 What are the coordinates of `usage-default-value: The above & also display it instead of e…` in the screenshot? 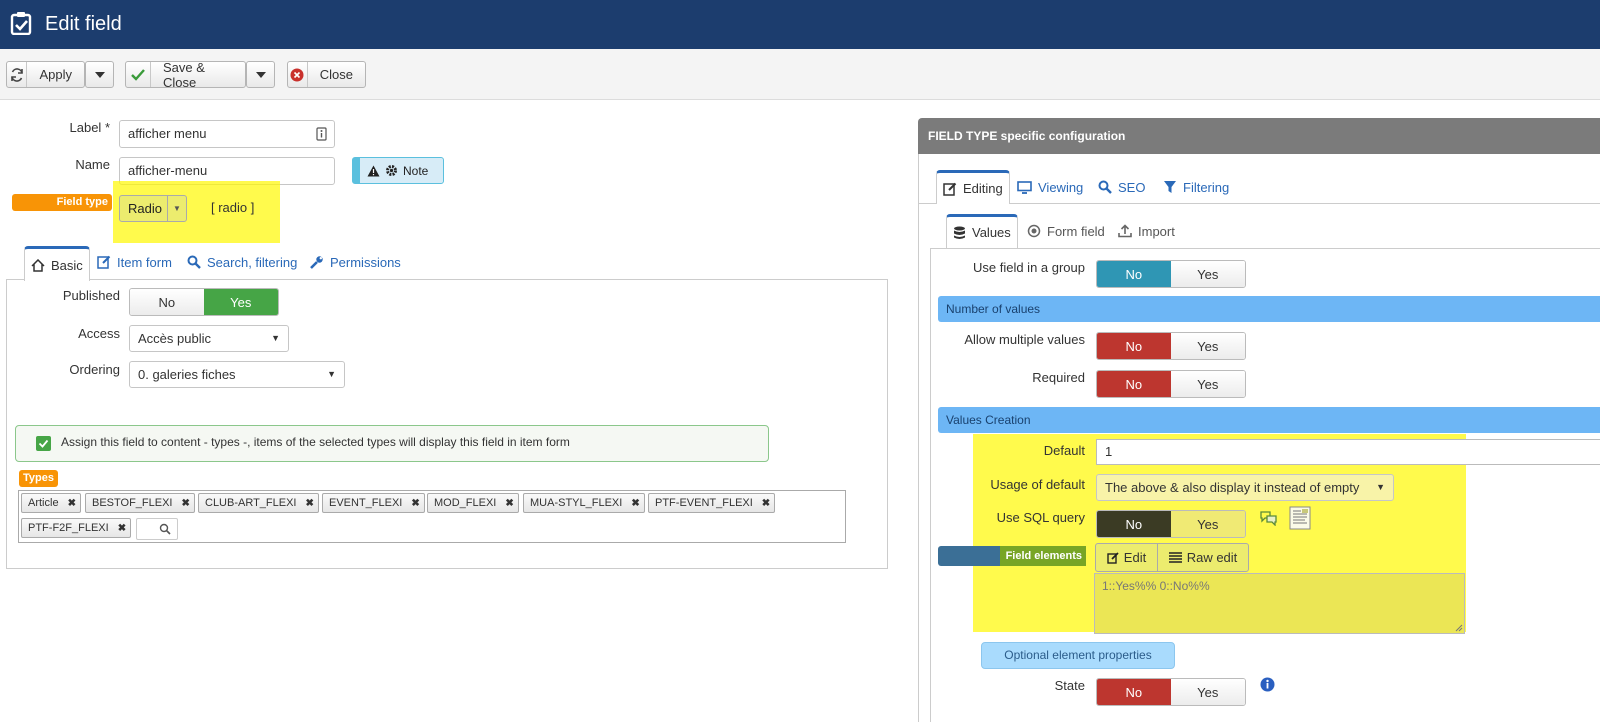 It's located at (1232, 487).